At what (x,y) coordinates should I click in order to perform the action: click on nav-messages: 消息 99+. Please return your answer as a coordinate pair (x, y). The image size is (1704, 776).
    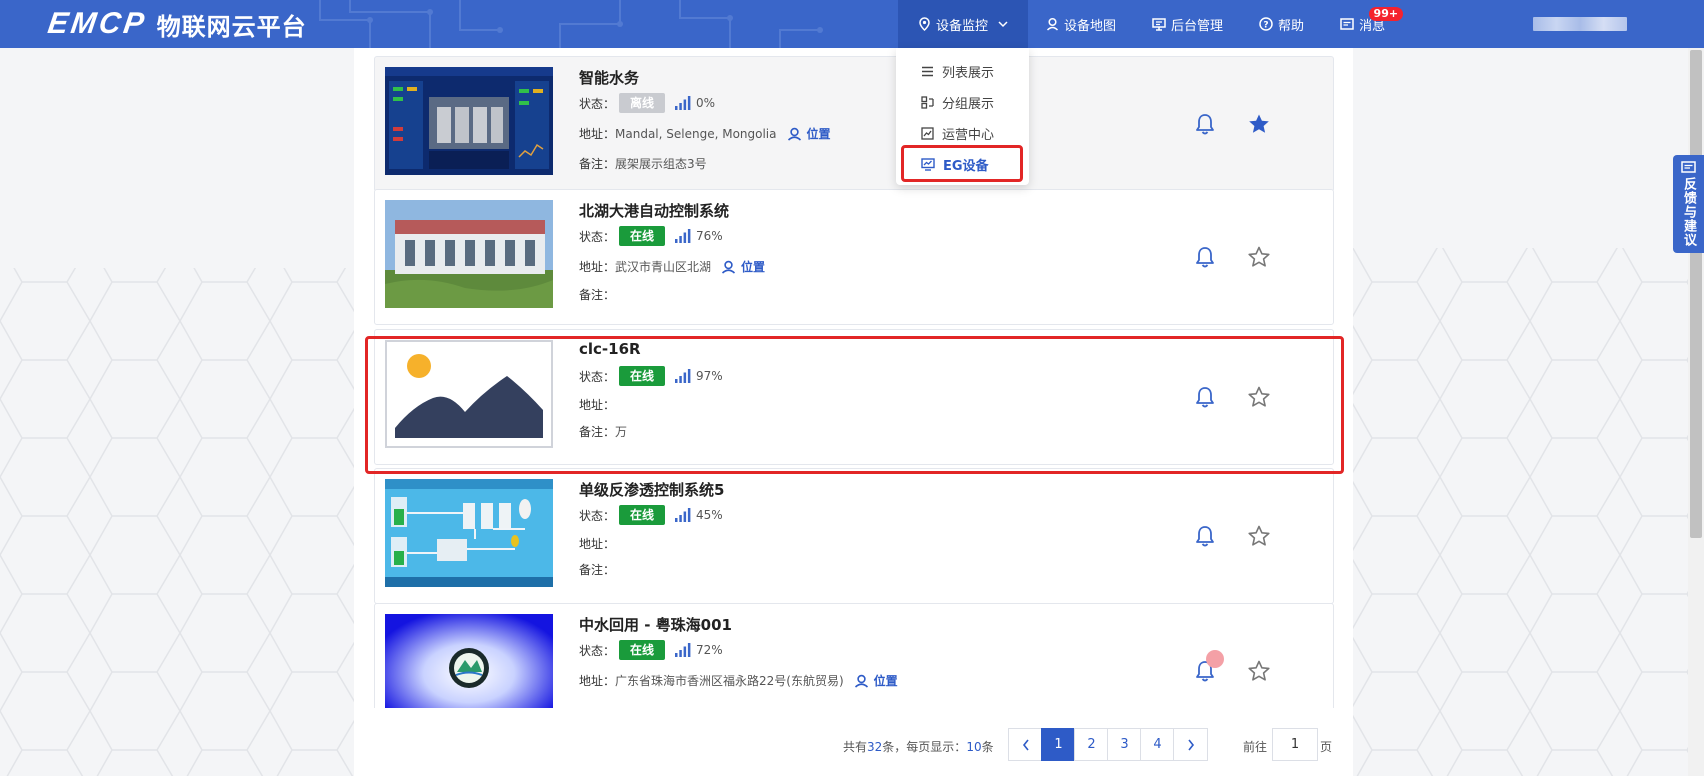
    Looking at the image, I should click on (1363, 24).